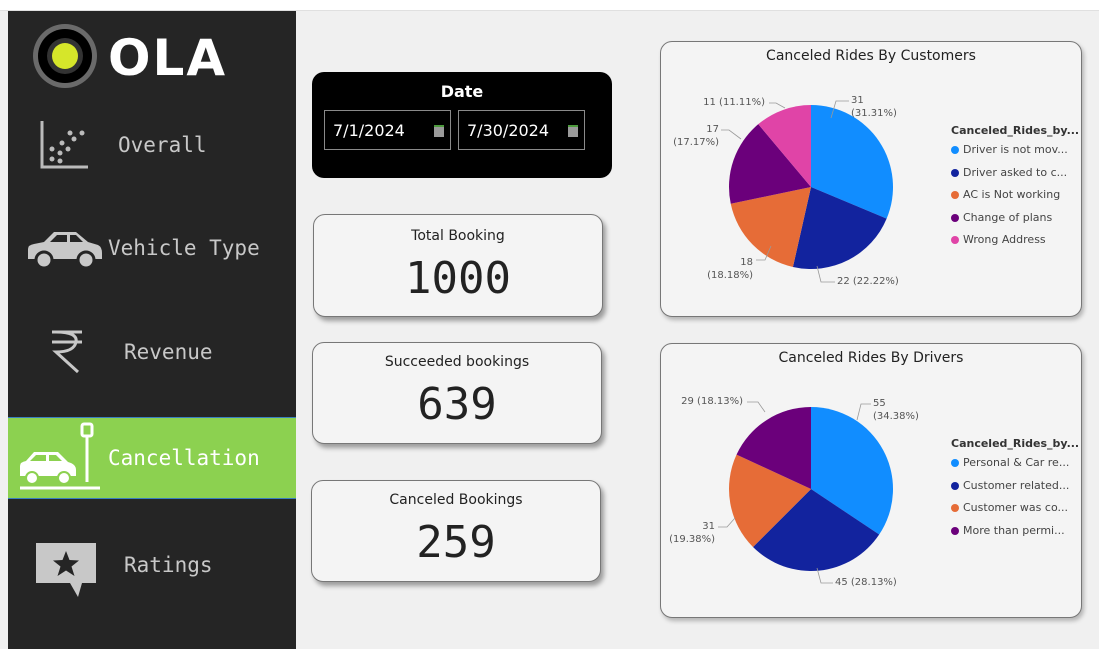 The height and width of the screenshot is (653, 1099). I want to click on kpi-value: 1000, so click(458, 278).